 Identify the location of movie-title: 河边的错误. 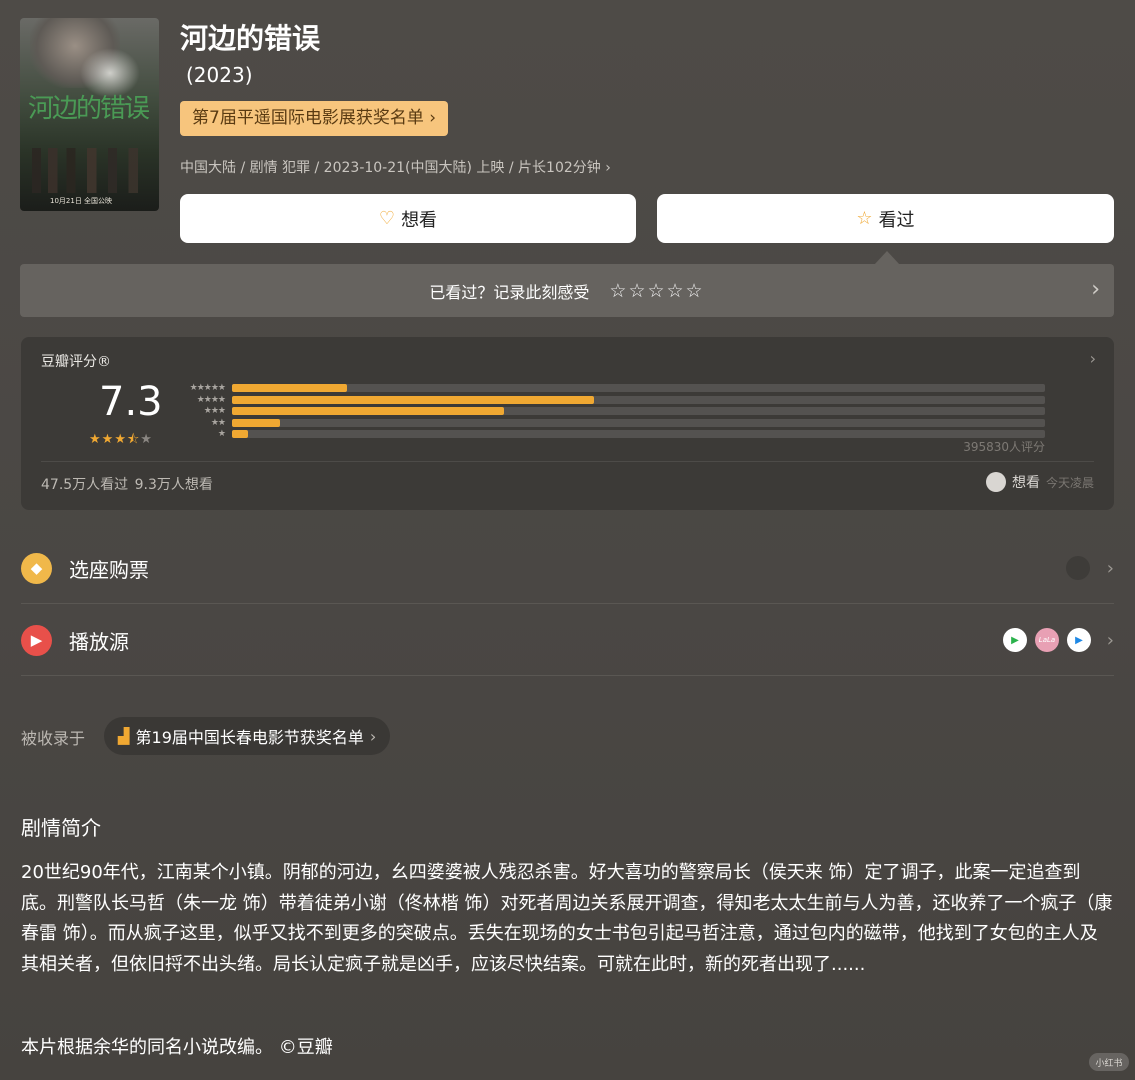
(250, 38).